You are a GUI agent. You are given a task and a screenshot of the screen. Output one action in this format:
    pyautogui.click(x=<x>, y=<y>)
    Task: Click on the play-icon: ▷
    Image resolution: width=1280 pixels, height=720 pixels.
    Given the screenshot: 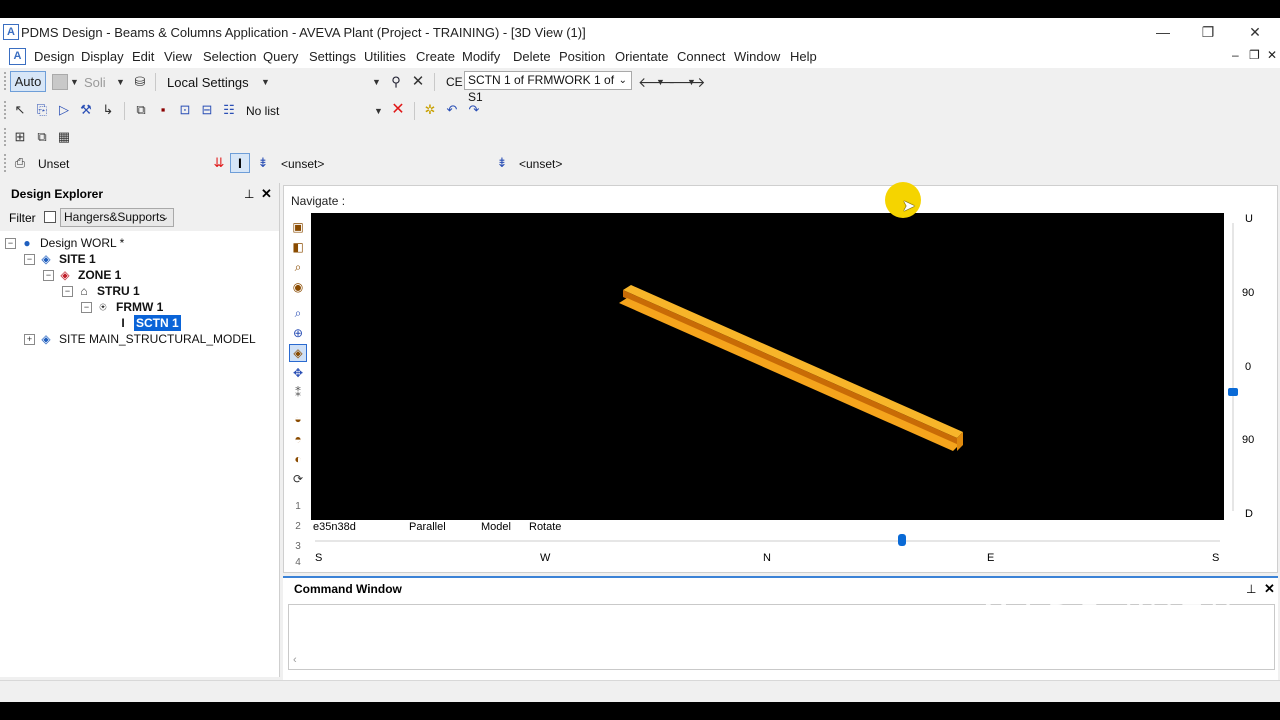 What is the action you would take?
    pyautogui.click(x=64, y=110)
    